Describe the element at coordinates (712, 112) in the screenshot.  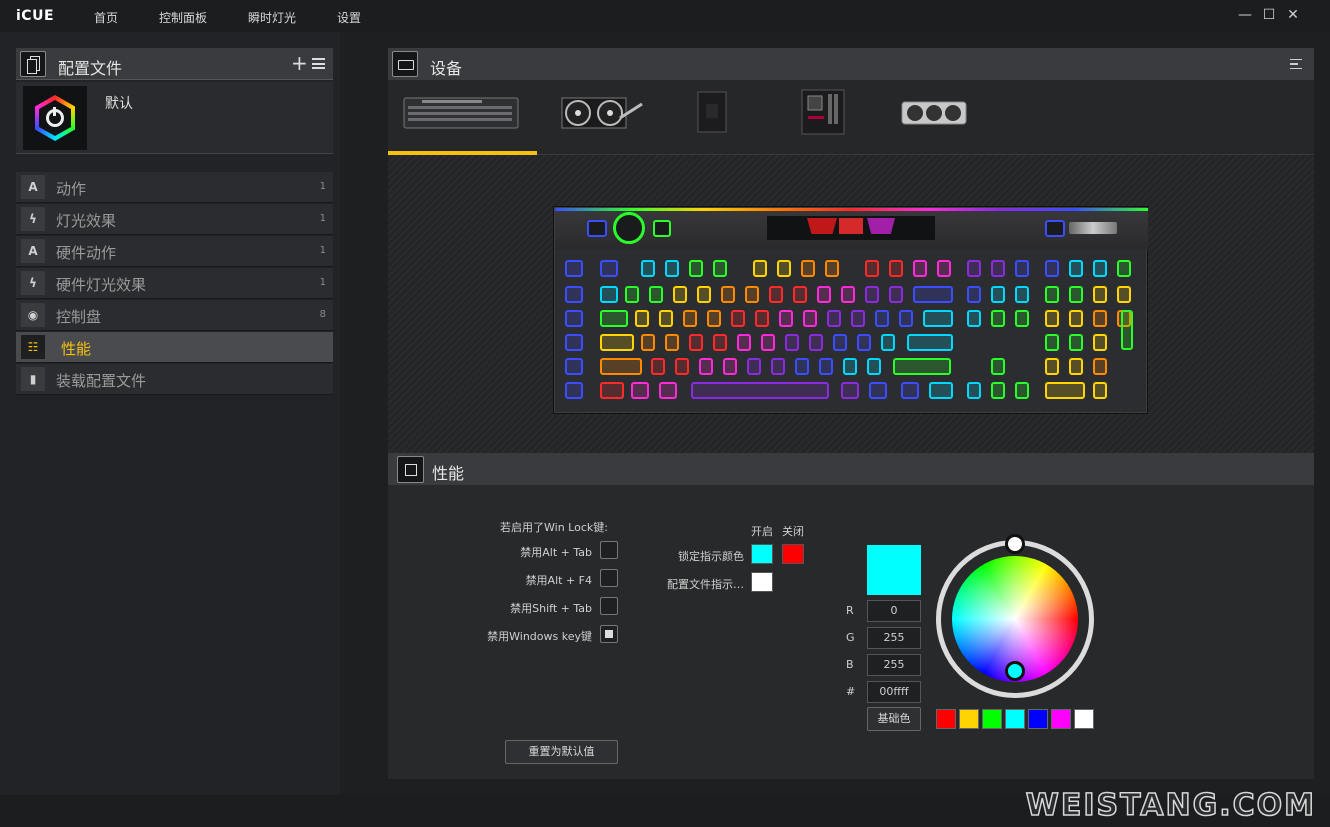
I see `device-controller` at that location.